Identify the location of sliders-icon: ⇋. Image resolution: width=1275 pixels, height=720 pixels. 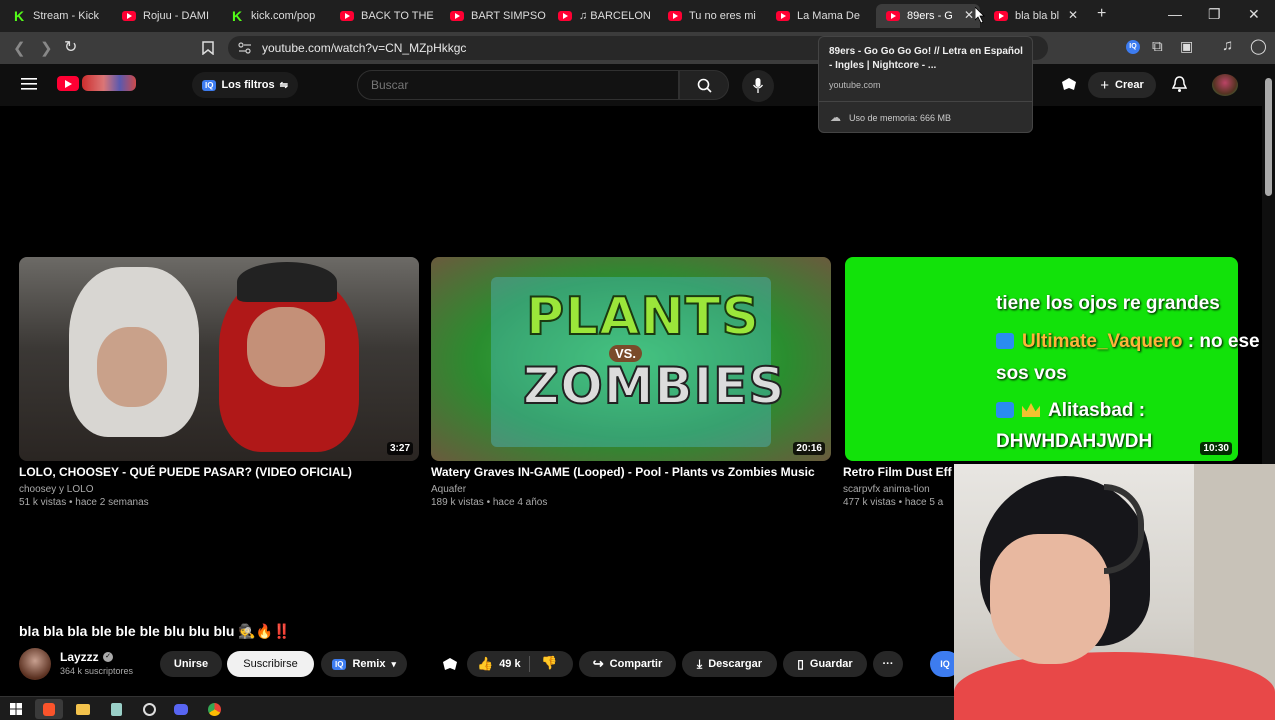
(284, 85).